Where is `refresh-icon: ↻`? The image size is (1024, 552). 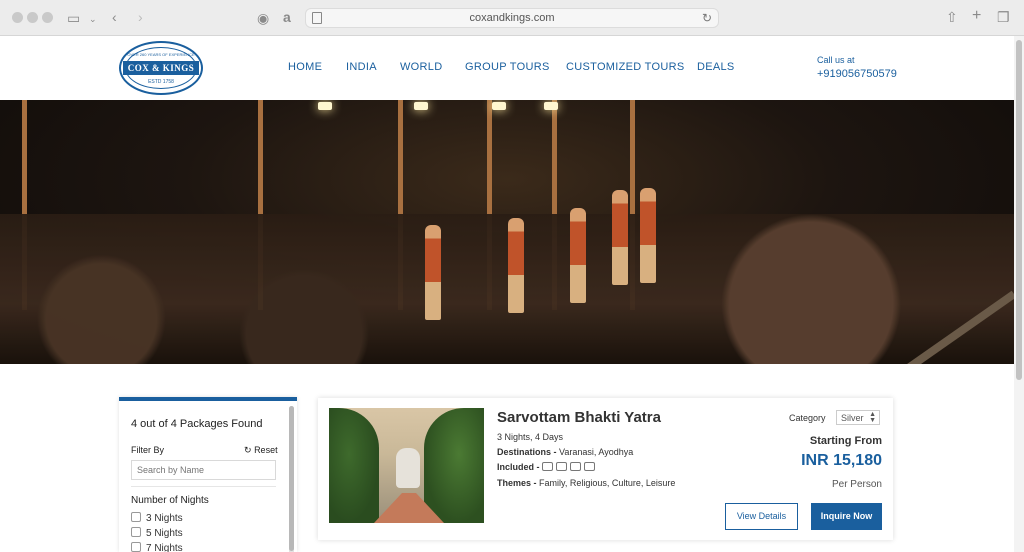
refresh-icon: ↻ is located at coordinates (248, 450).